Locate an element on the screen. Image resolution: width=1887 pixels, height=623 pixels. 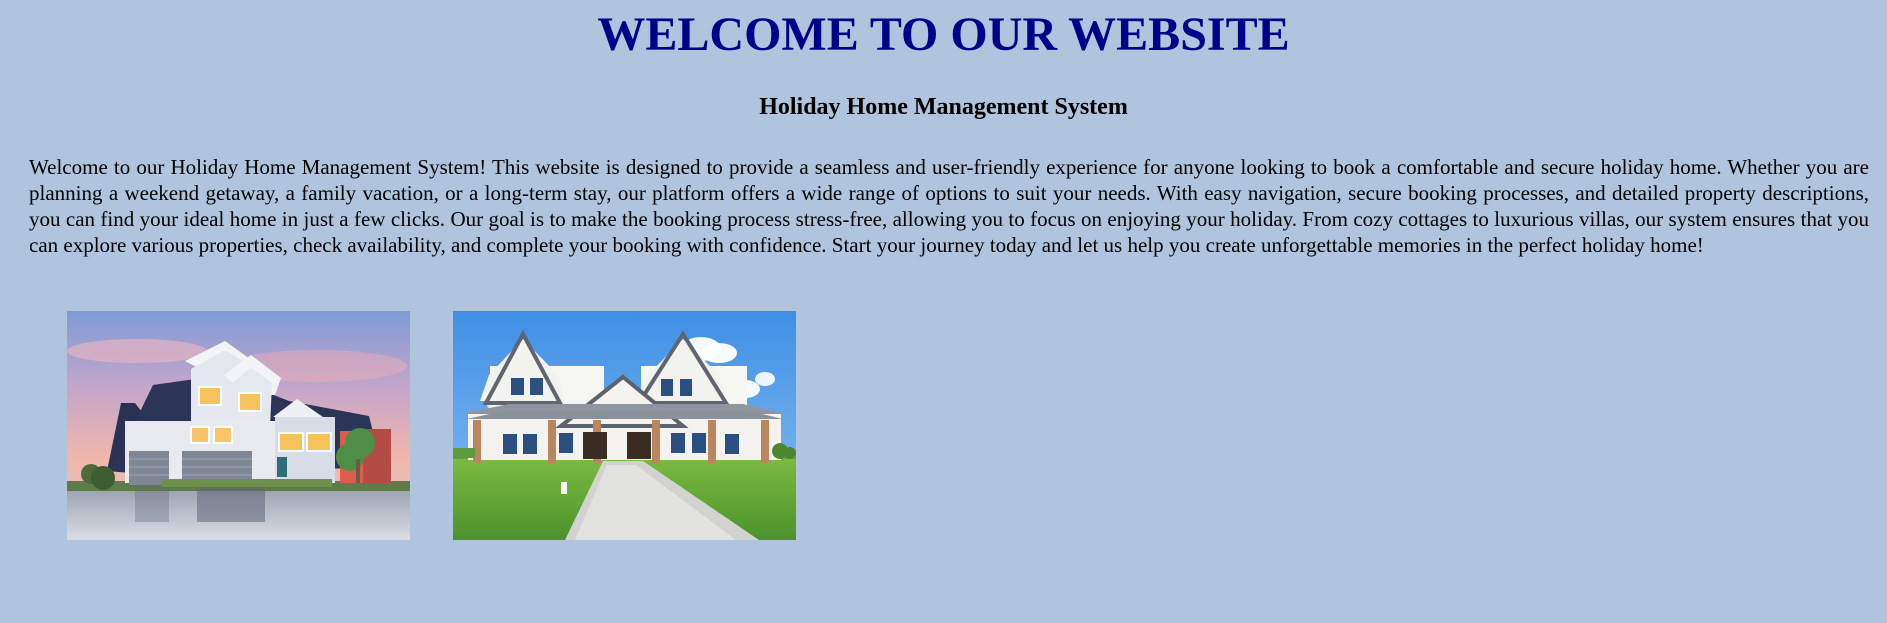
house-gallery is located at coordinates (431, 425).